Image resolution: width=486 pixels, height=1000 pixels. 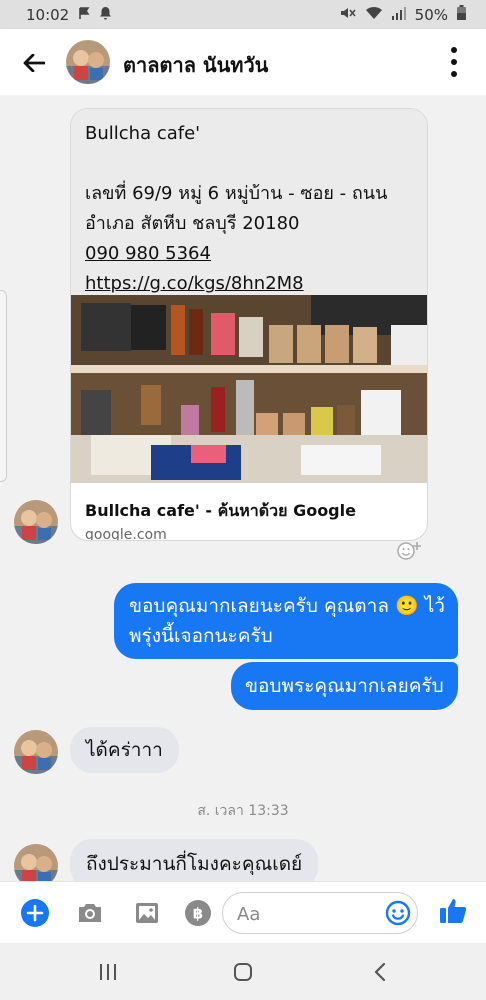 I want to click on back-button, so click(x=34, y=63).